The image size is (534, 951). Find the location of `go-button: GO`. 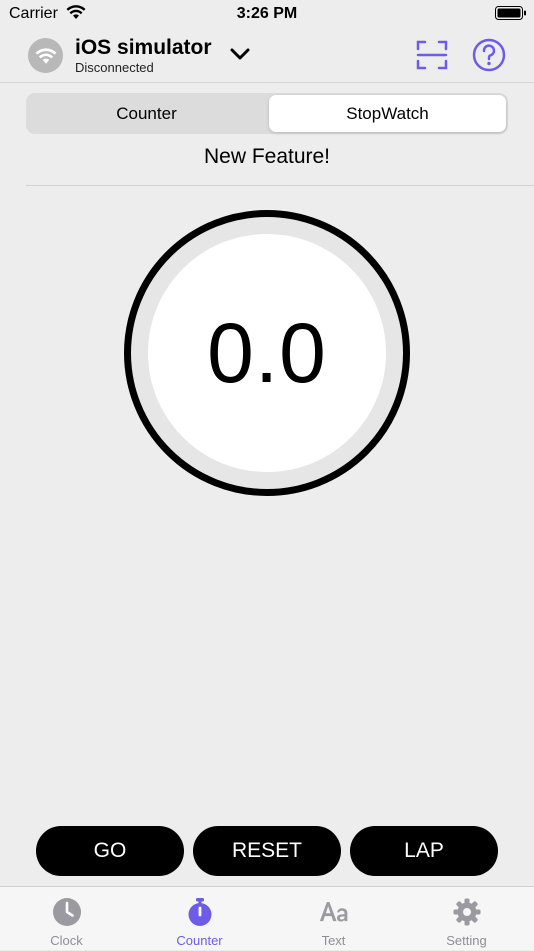

go-button: GO is located at coordinates (110, 851).